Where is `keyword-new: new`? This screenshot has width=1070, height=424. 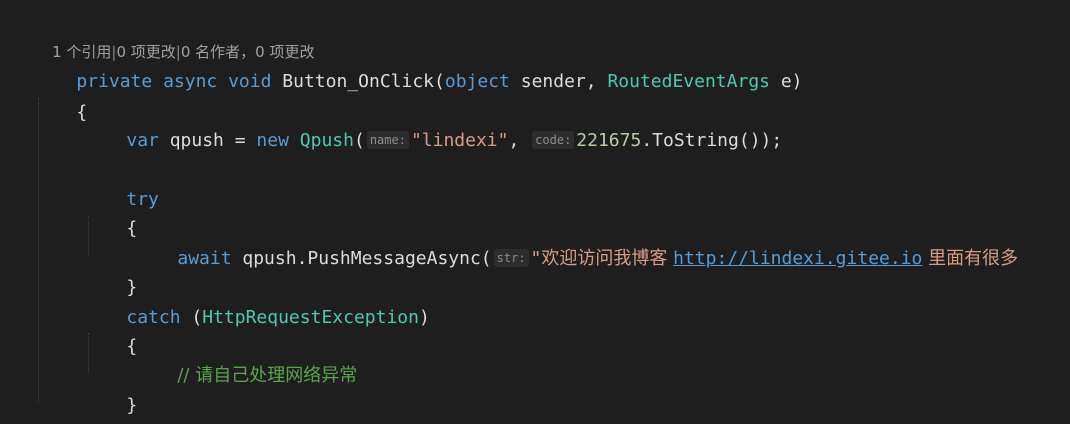
keyword-new: new is located at coordinates (272, 140).